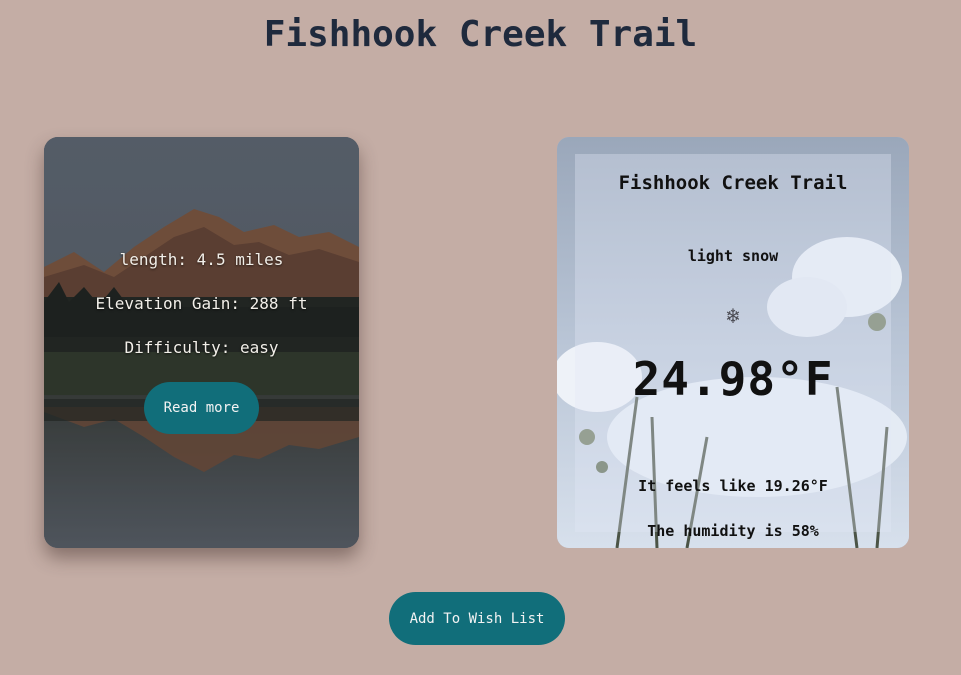 This screenshot has width=961, height=675. I want to click on trail-difficulty: Difficulty: easy, so click(201, 347).